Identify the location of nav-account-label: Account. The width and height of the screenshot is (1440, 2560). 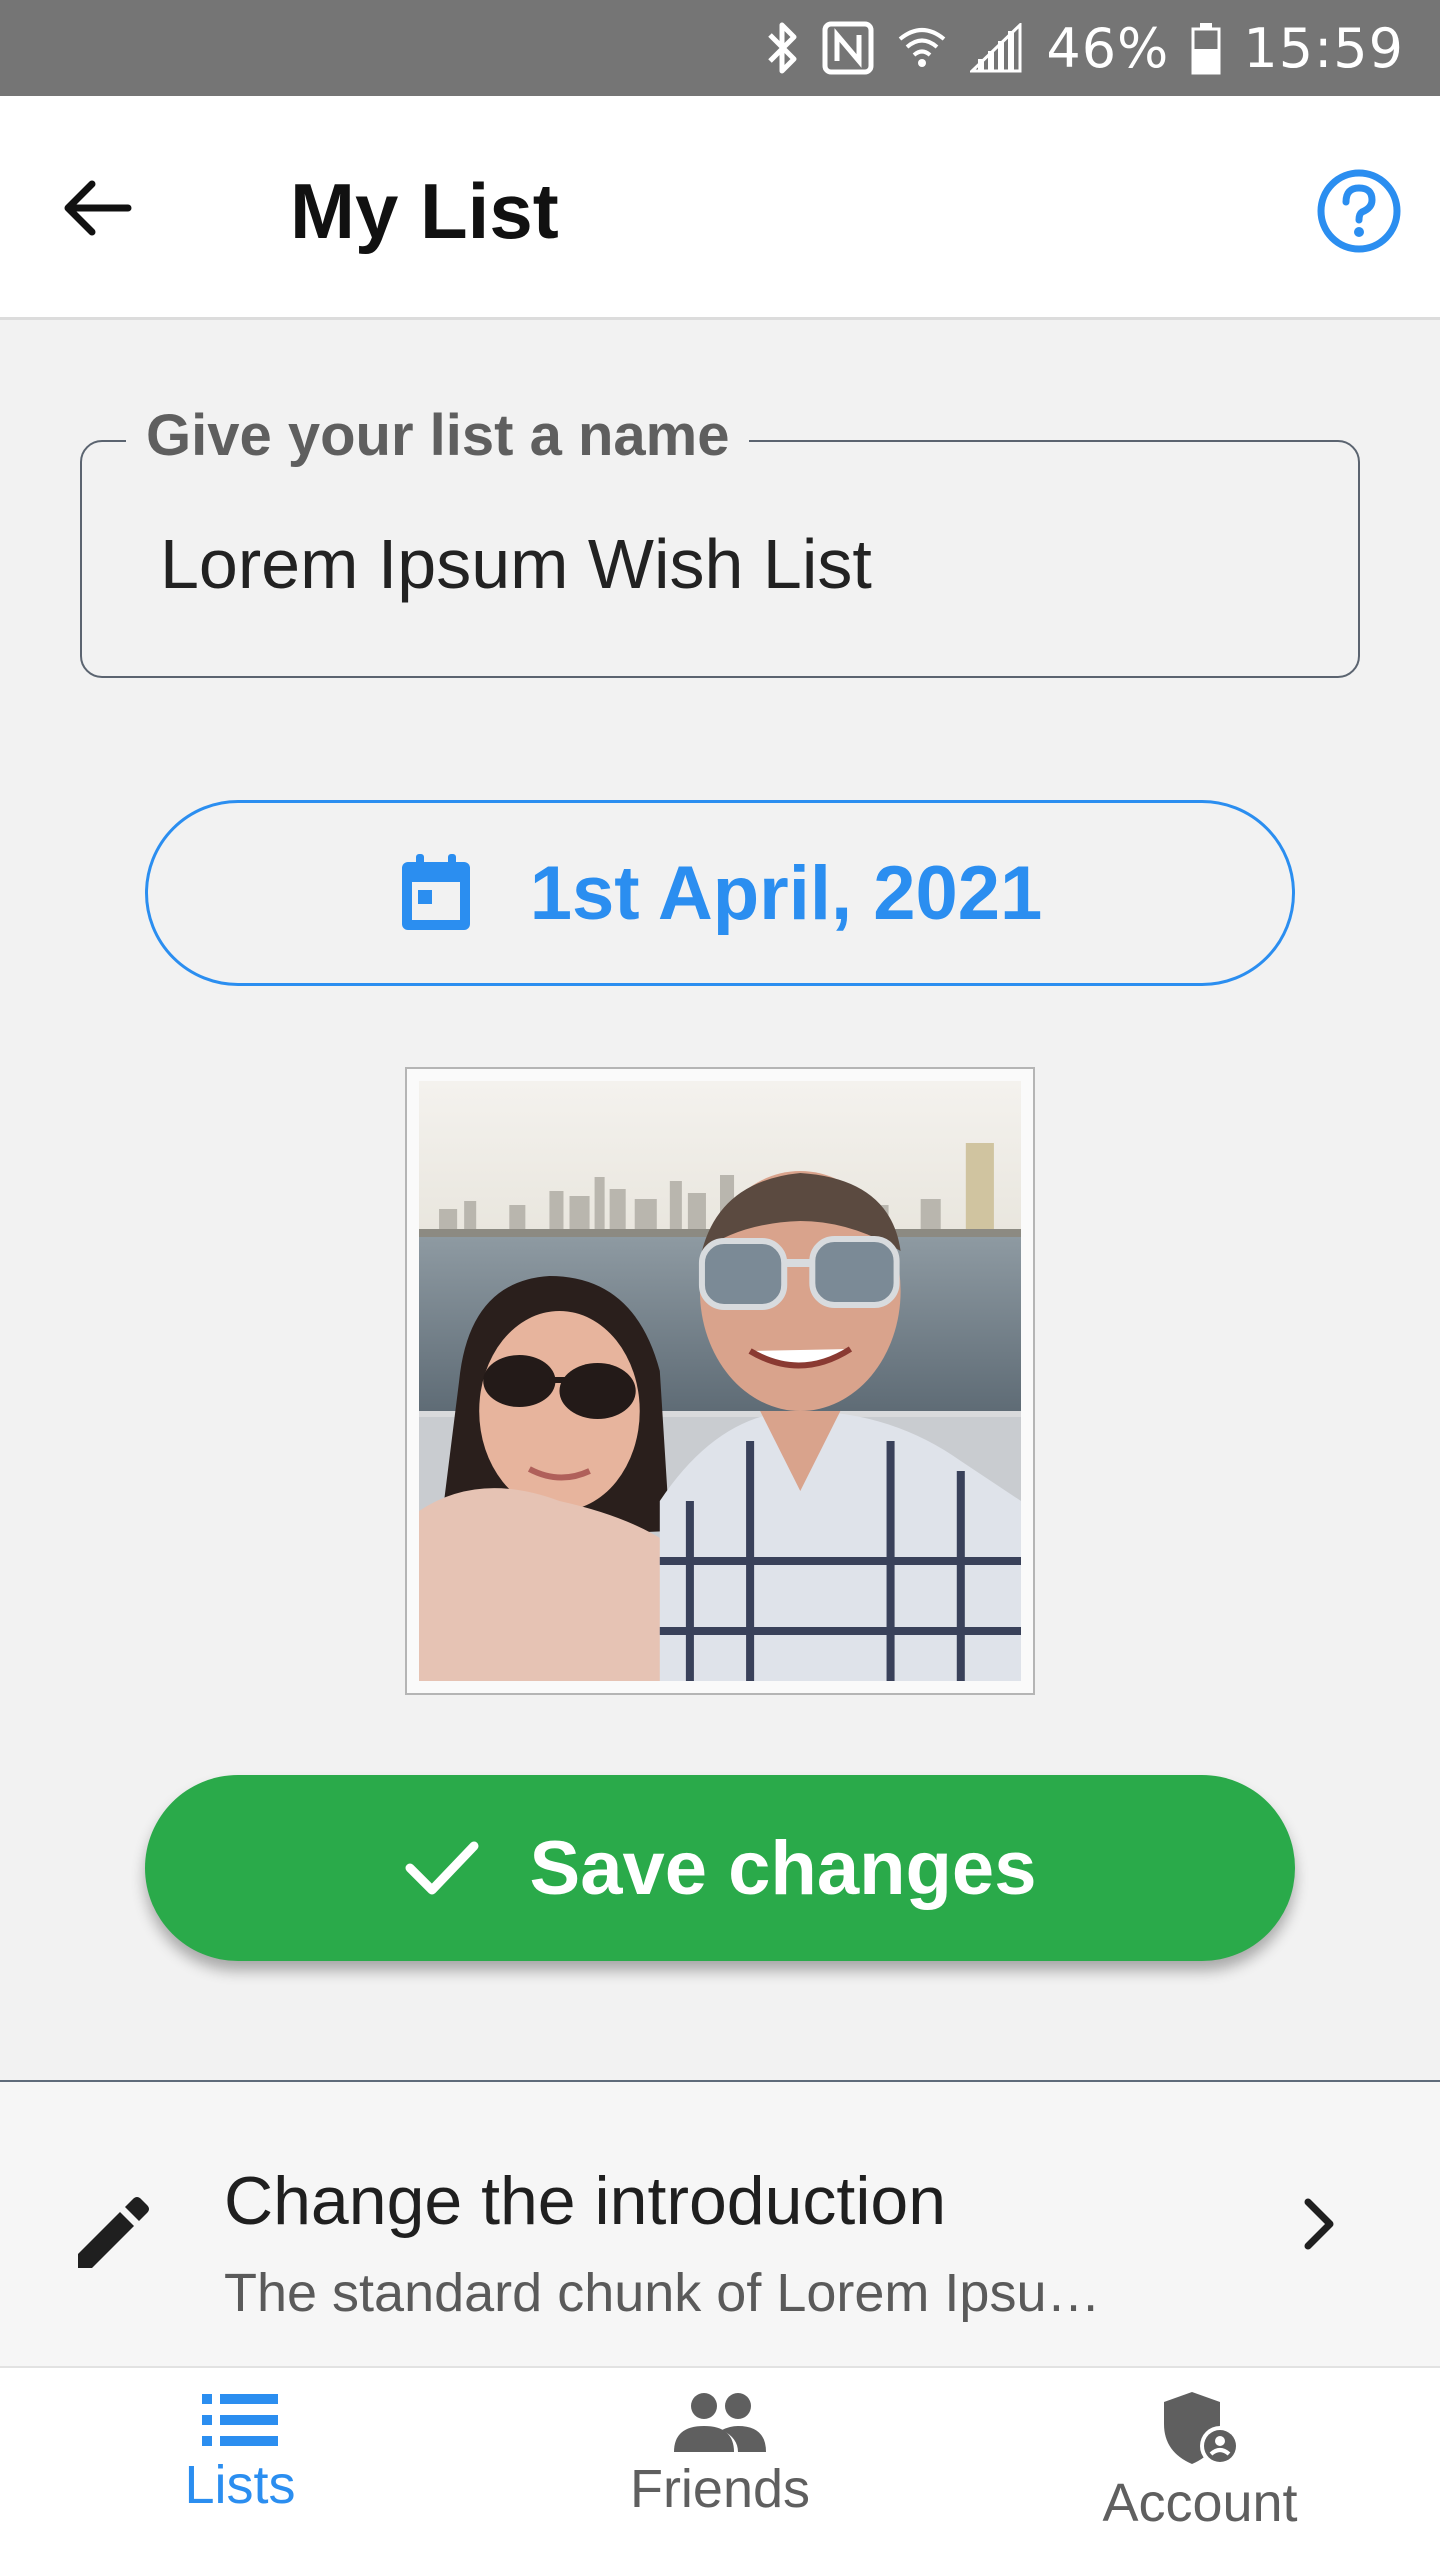
(1200, 2503).